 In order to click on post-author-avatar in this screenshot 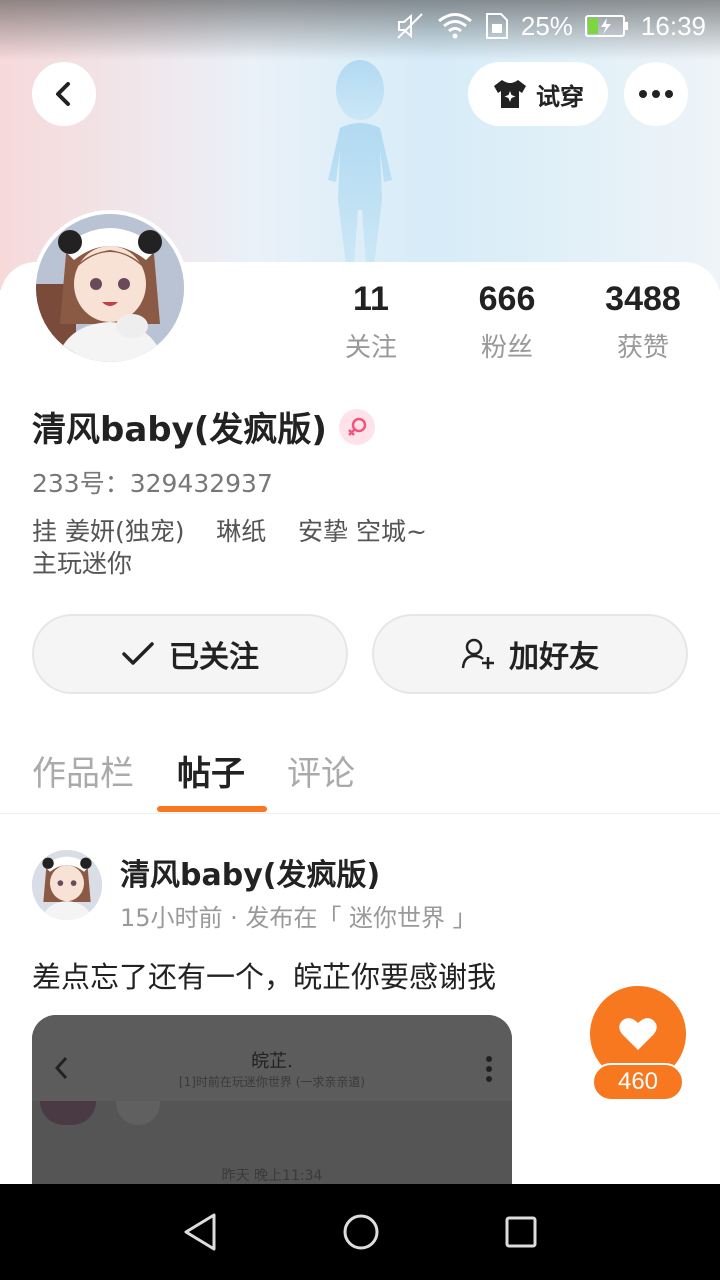, I will do `click(67, 885)`.